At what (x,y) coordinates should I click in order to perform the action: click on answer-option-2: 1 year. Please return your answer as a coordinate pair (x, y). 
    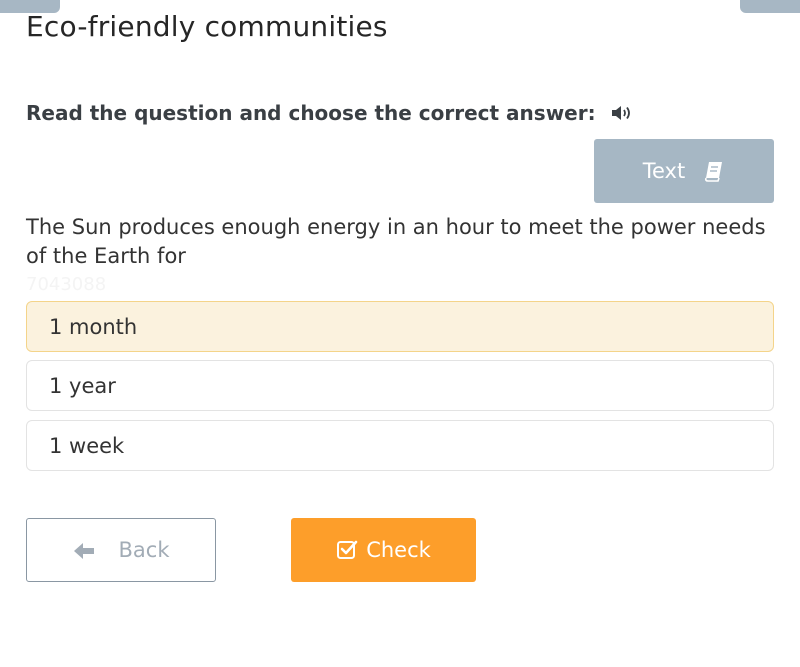
    Looking at the image, I should click on (400, 385).